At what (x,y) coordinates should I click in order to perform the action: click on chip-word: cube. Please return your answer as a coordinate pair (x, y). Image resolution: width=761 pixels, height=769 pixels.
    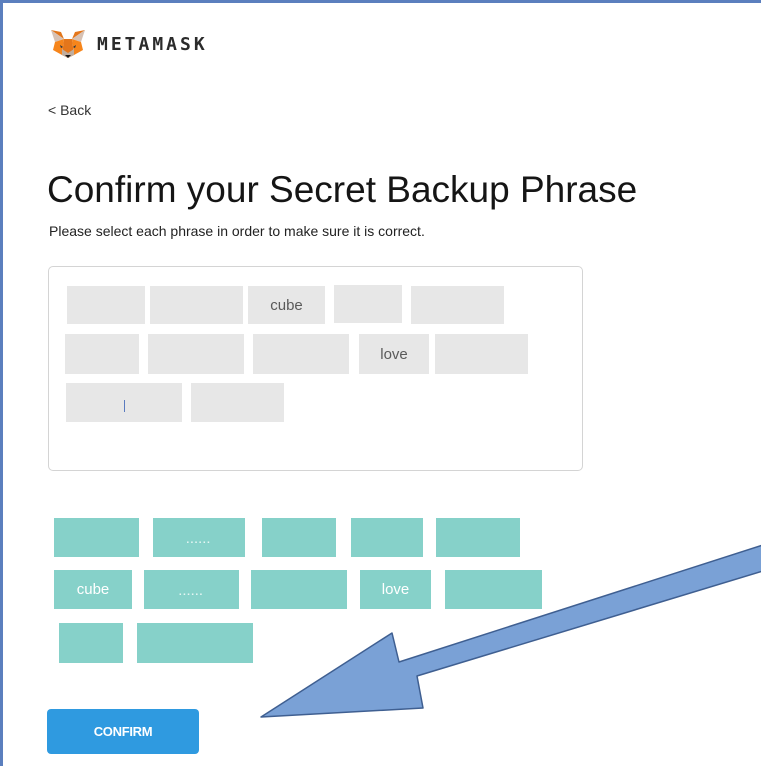
    Looking at the image, I should click on (93, 589).